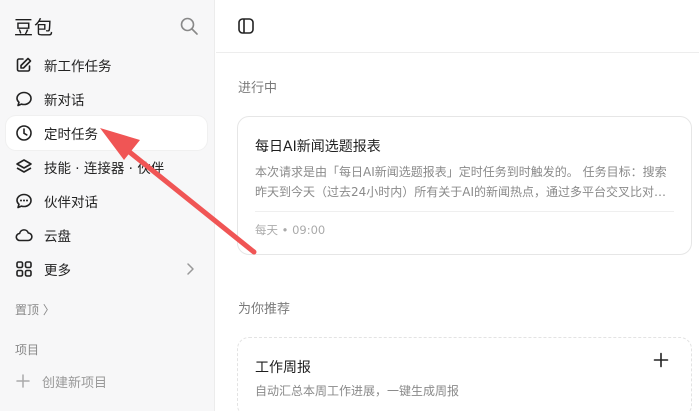 This screenshot has width=699, height=411. What do you see at coordinates (35, 309) in the screenshot?
I see `pinned-section-toggle: 置顶 〉` at bounding box center [35, 309].